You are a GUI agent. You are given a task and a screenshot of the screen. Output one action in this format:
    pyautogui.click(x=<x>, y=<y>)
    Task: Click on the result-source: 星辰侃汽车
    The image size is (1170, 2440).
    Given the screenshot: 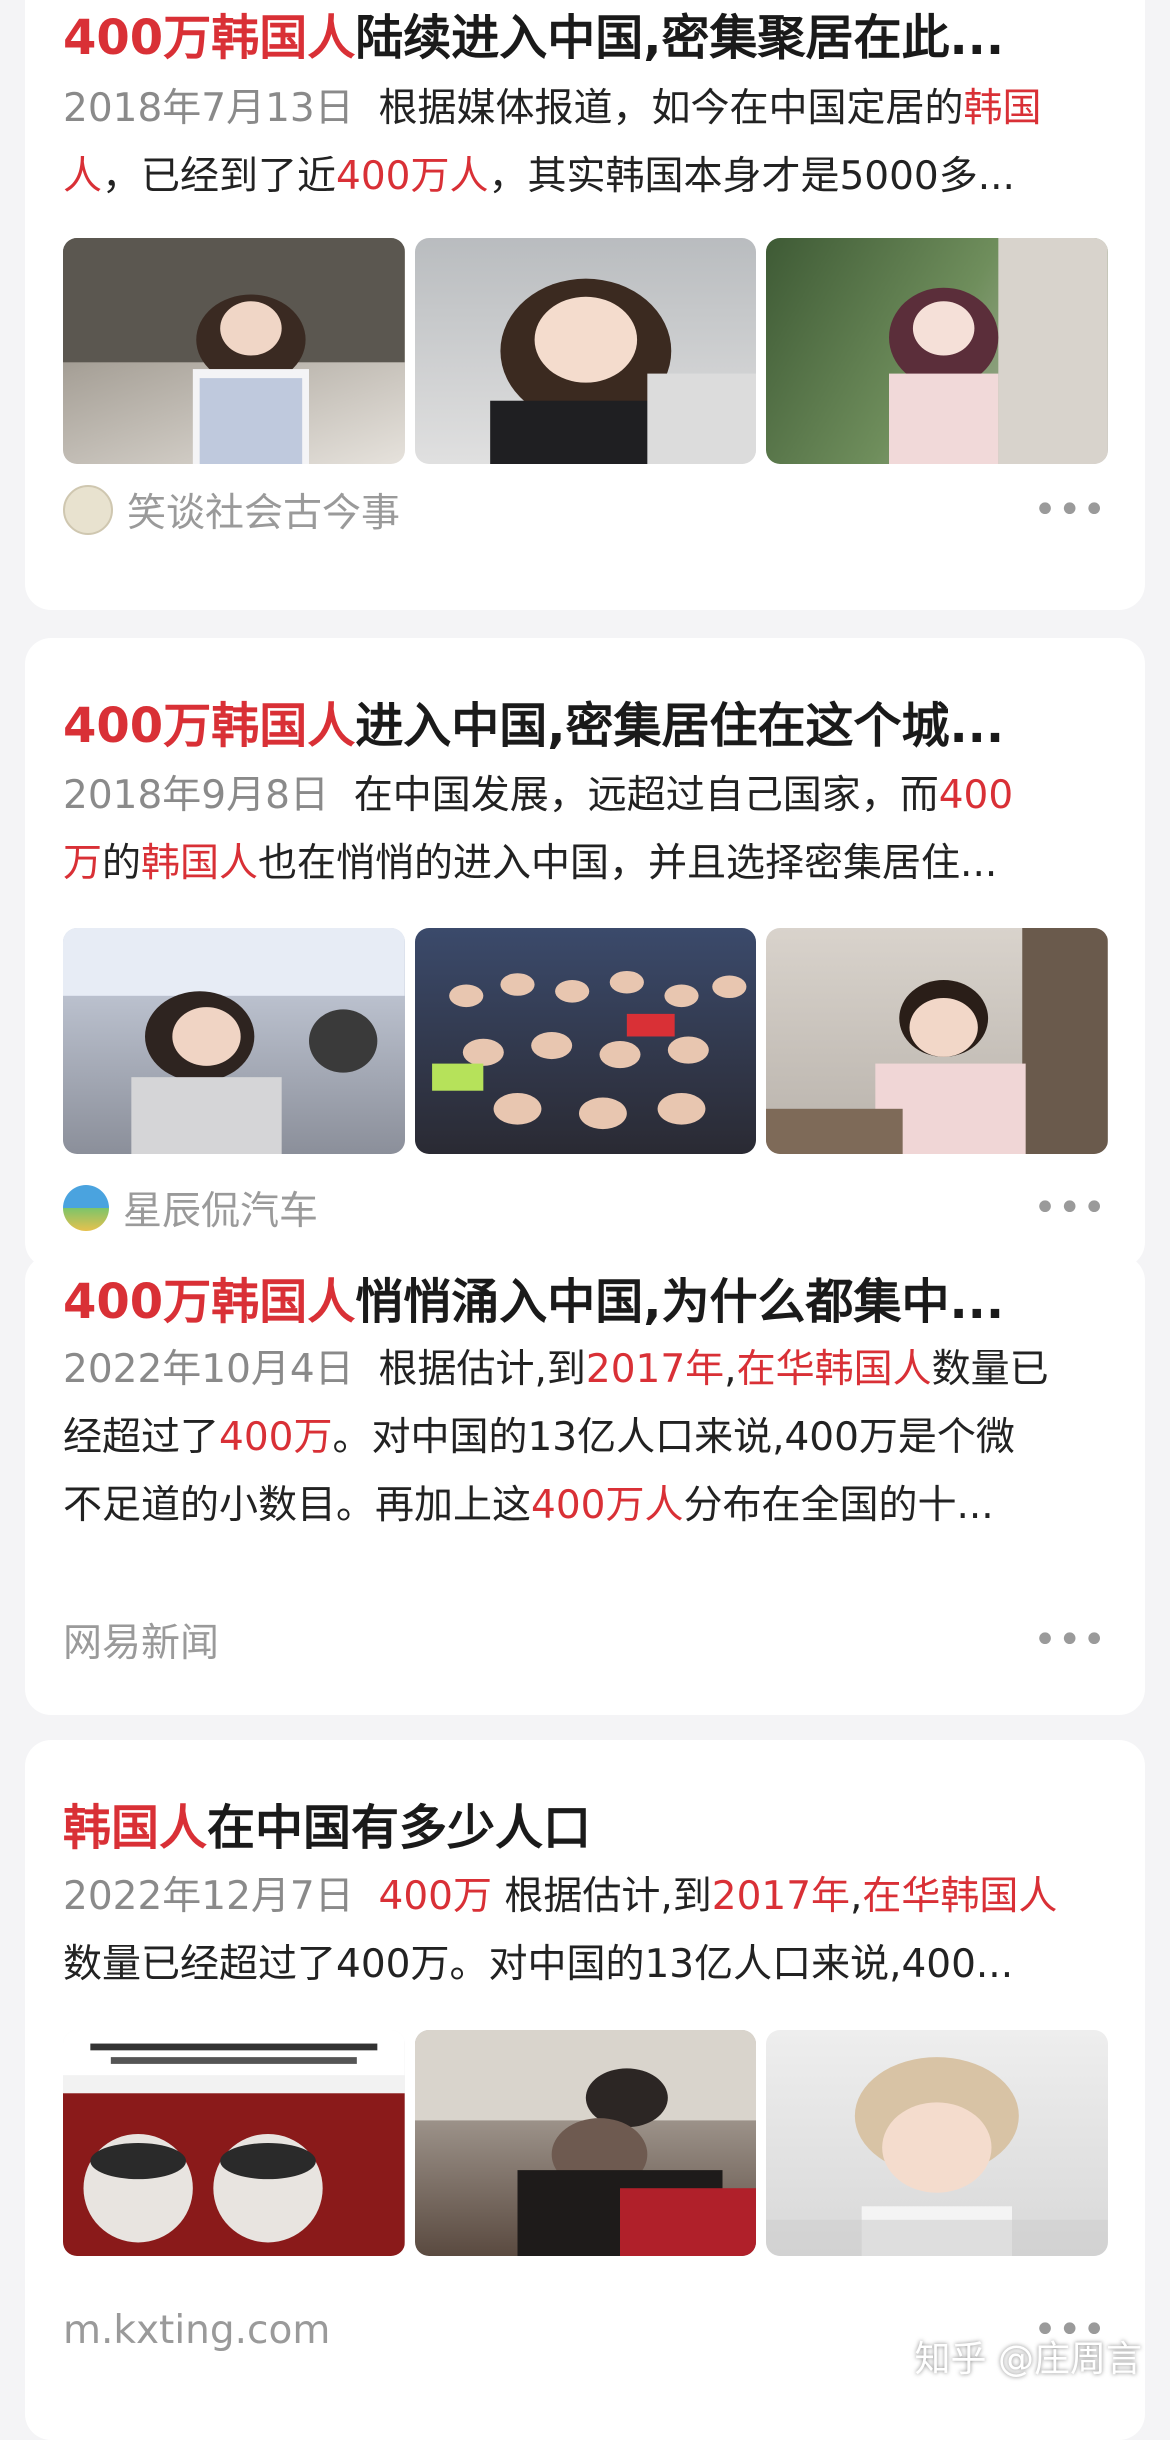 What is the action you would take?
    pyautogui.click(x=190, y=1208)
    